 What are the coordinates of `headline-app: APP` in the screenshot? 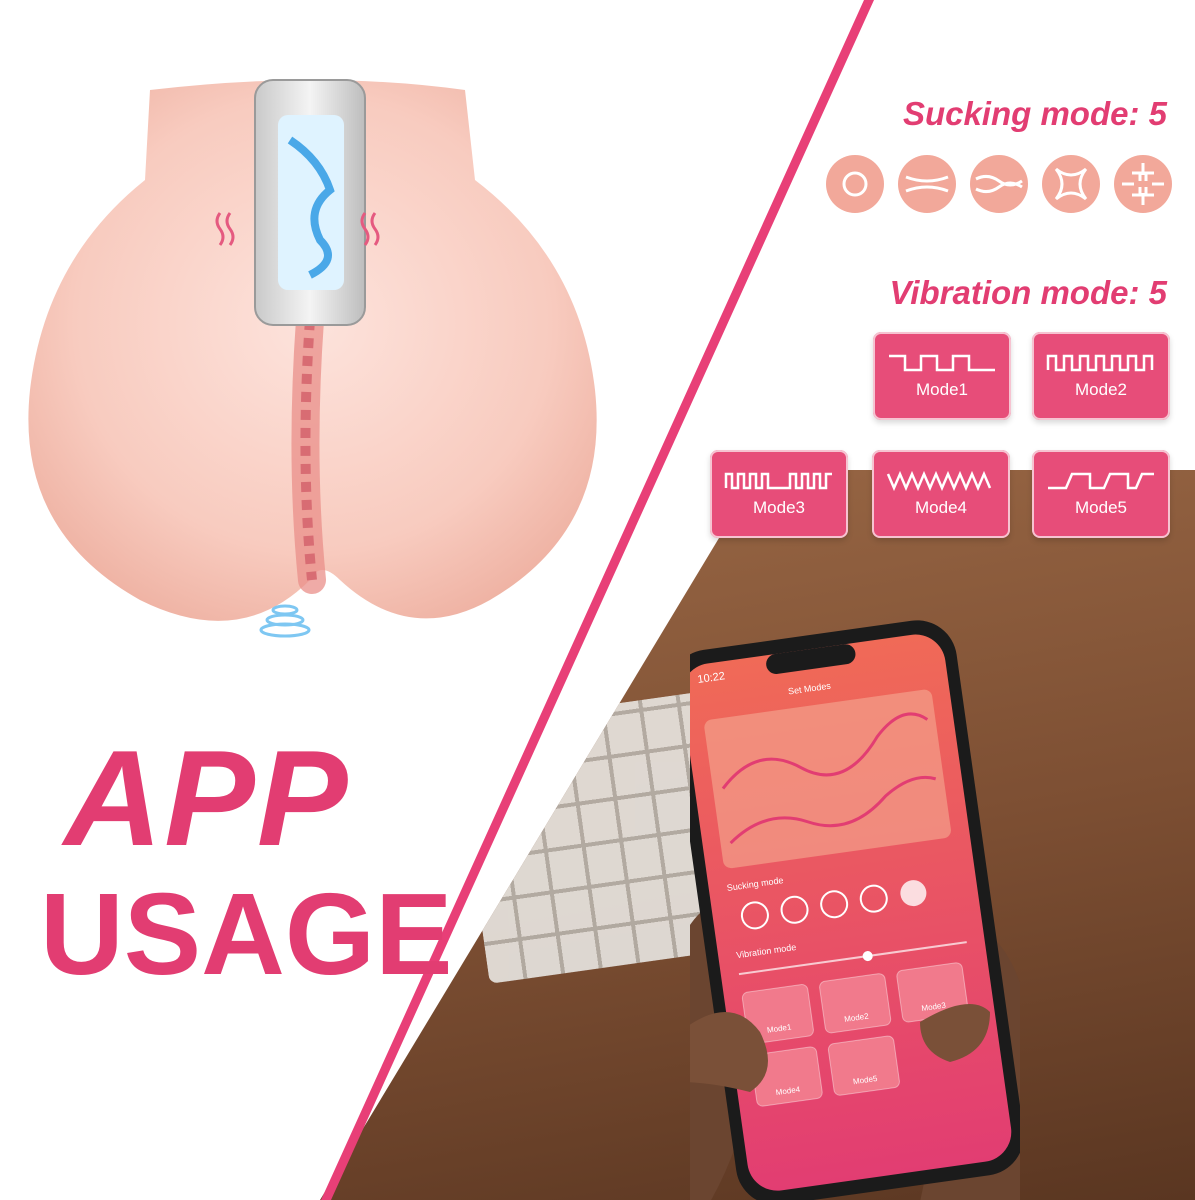 It's located at (207, 798).